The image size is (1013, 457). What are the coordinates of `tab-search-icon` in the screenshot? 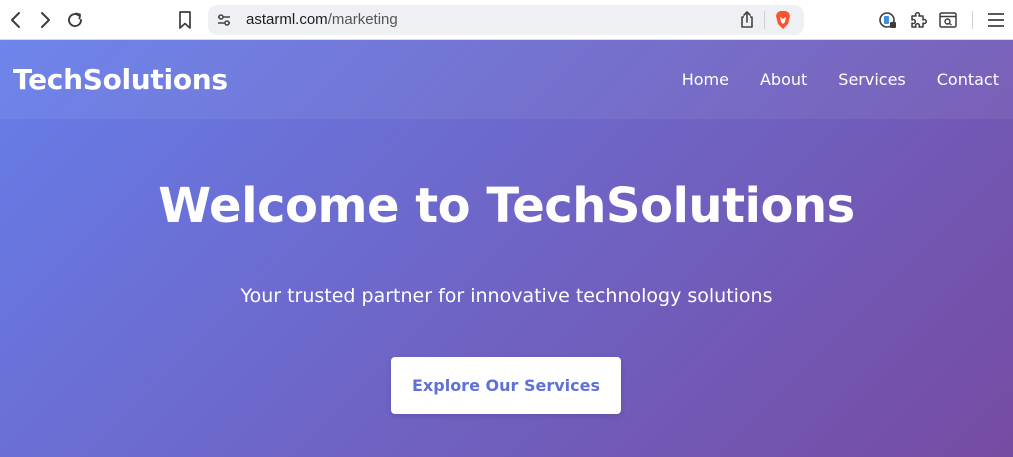 It's located at (948, 20).